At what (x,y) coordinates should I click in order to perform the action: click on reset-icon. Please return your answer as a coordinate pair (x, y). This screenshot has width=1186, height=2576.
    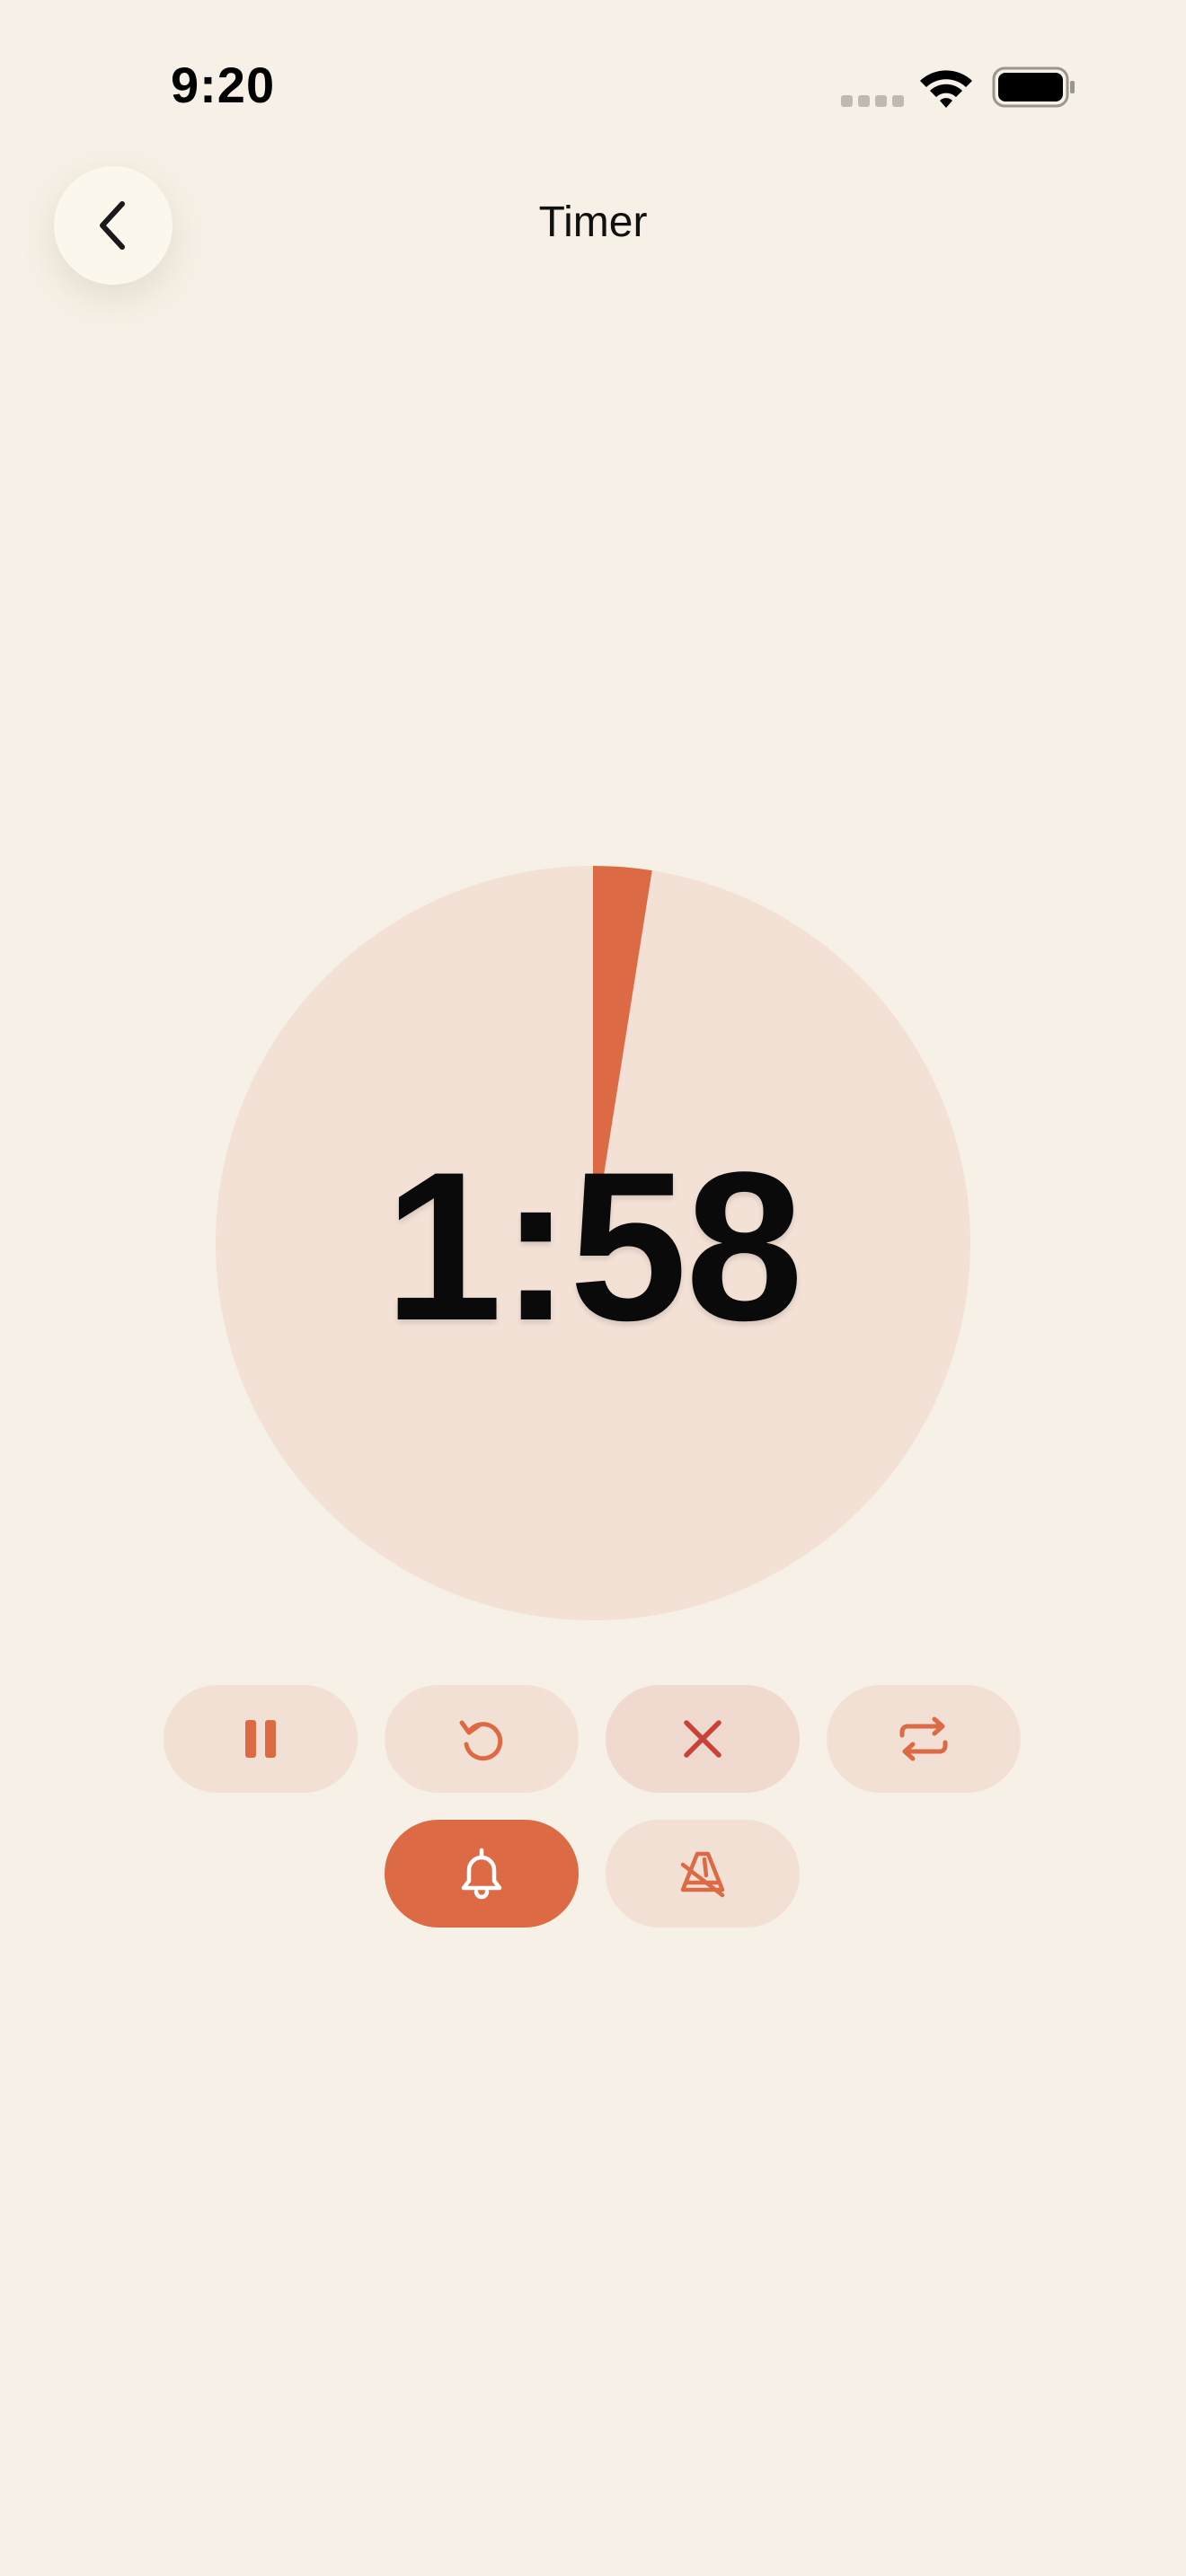
    Looking at the image, I should click on (481, 1740).